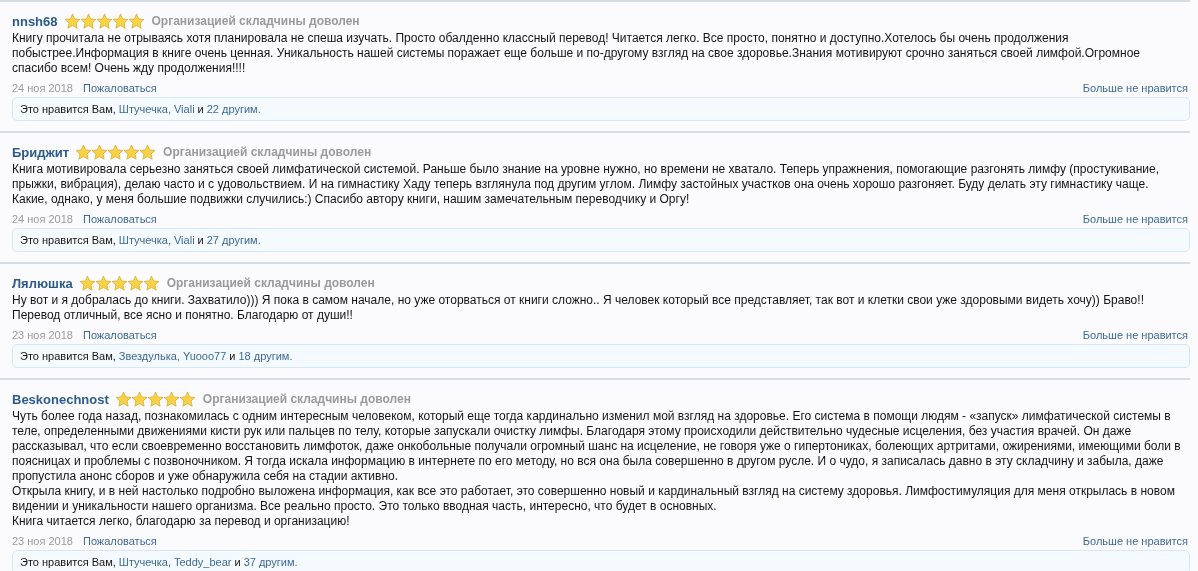 Image resolution: width=1198 pixels, height=571 pixels. I want to click on others-link: 37 другим., so click(270, 562).